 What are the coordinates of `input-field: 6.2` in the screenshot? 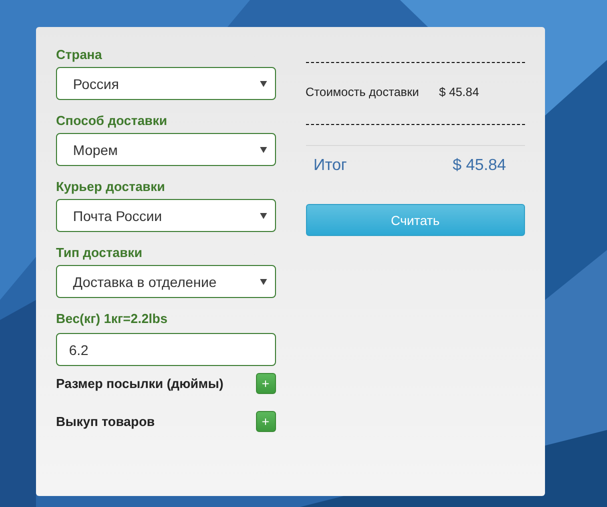 It's located at (166, 349).